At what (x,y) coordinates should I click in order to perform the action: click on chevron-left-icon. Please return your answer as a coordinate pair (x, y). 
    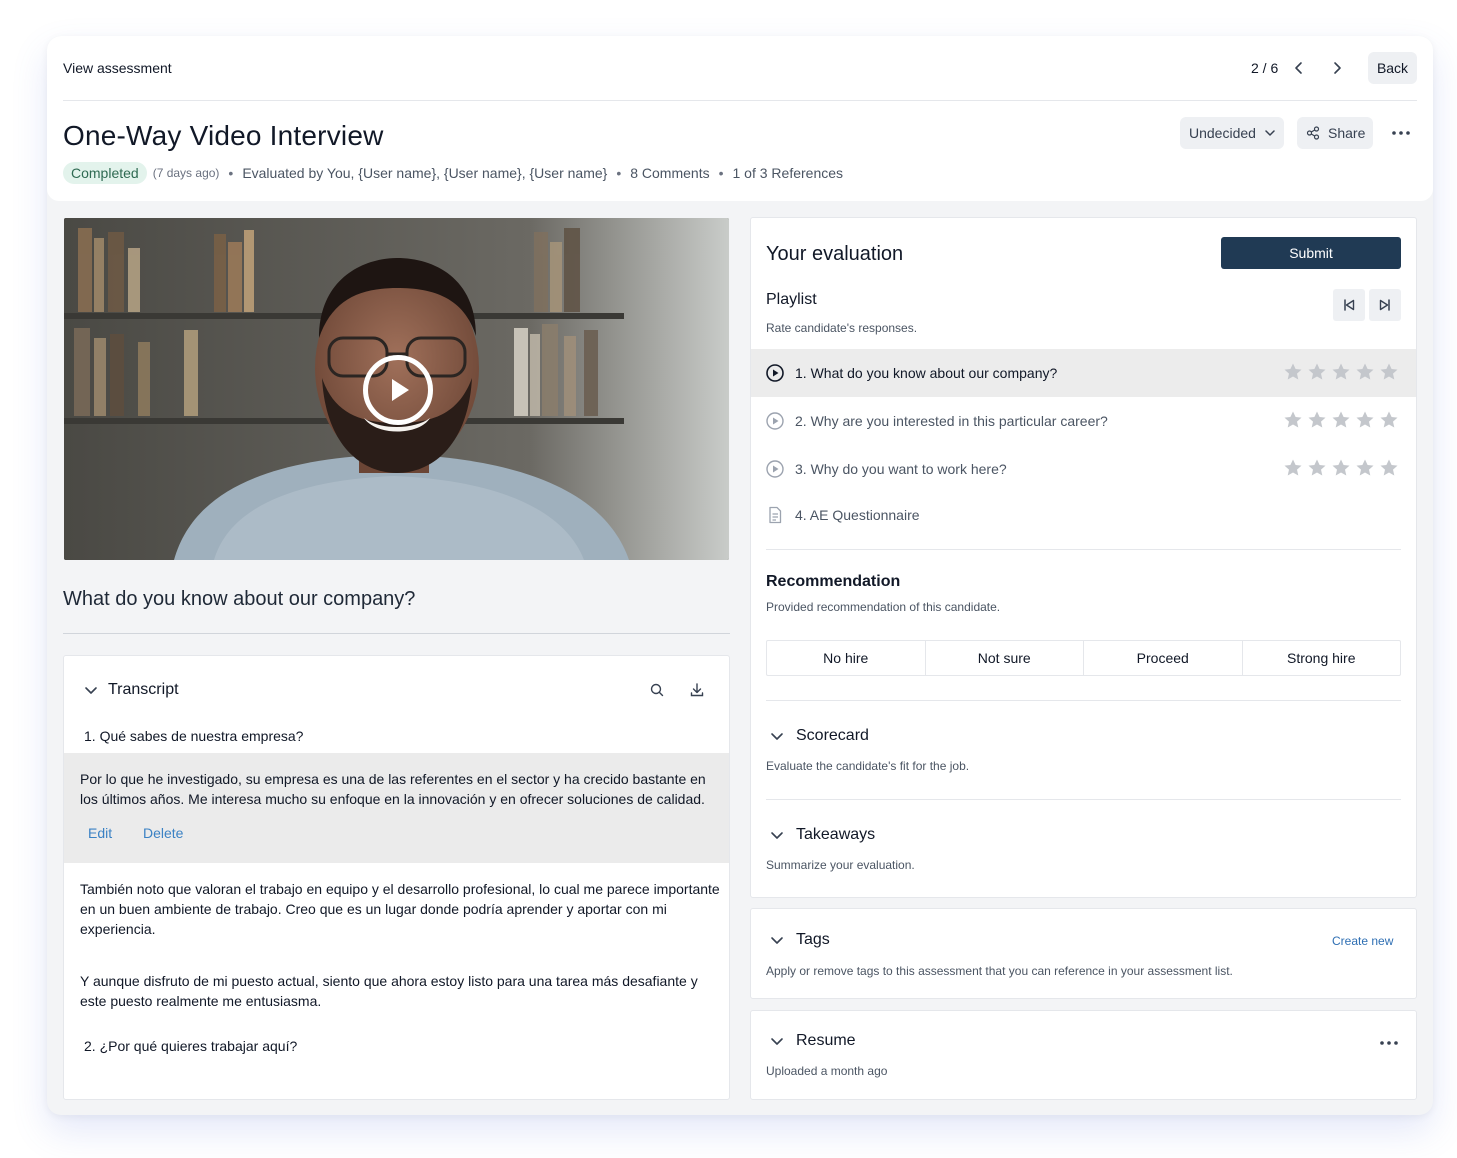
    Looking at the image, I should click on (1298, 68).